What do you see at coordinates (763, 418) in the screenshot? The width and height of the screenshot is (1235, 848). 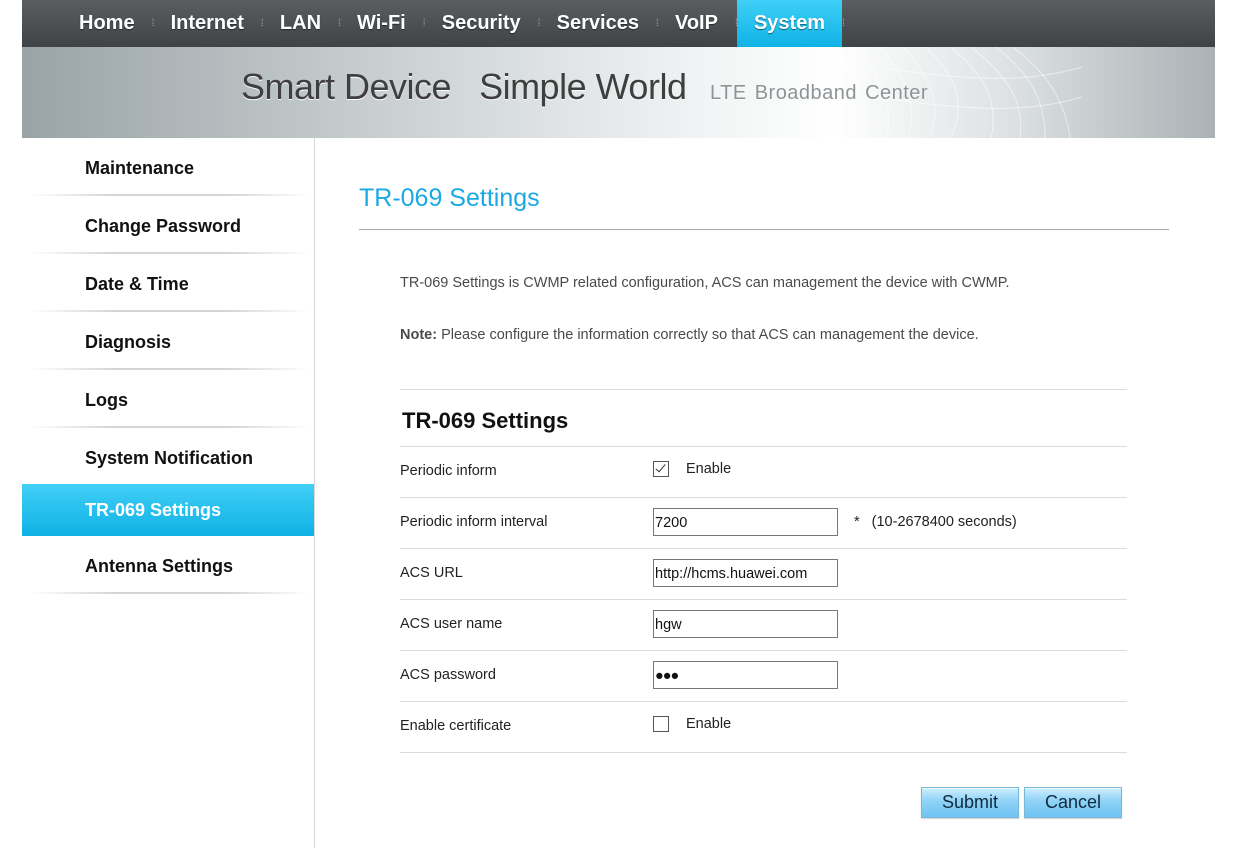 I see `section-title: TR-069 Settings` at bounding box center [763, 418].